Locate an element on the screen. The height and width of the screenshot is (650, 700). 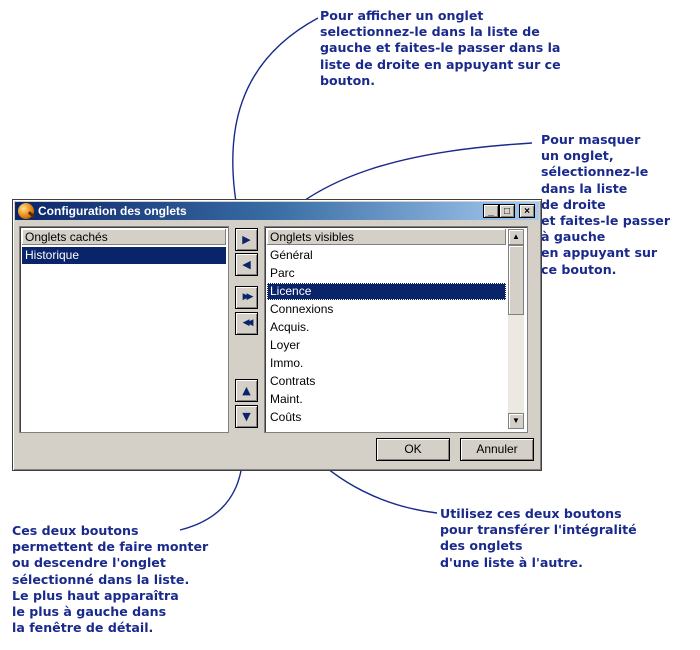
show-tab-button: ▶ is located at coordinates (246, 239).